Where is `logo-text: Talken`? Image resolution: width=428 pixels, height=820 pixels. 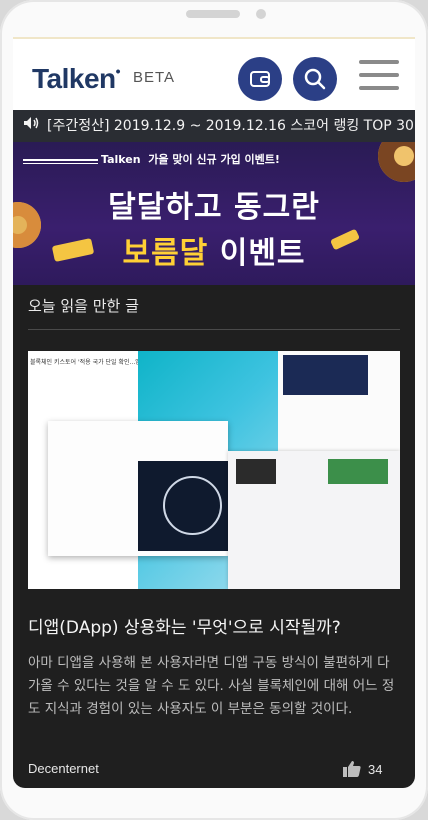 logo-text: Talken is located at coordinates (74, 78).